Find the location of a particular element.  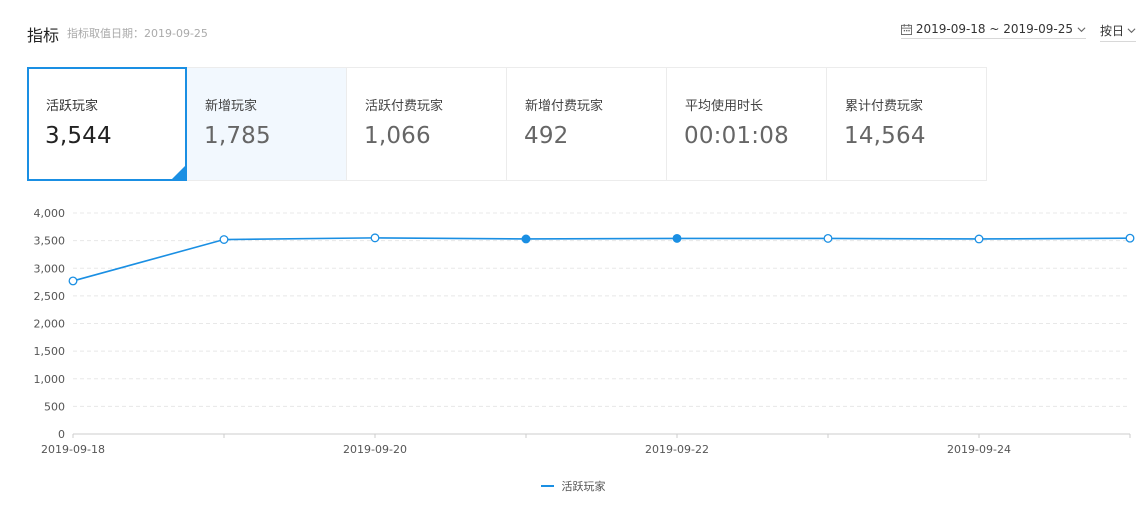

metric-label: 活跃玩家 is located at coordinates (72, 106).